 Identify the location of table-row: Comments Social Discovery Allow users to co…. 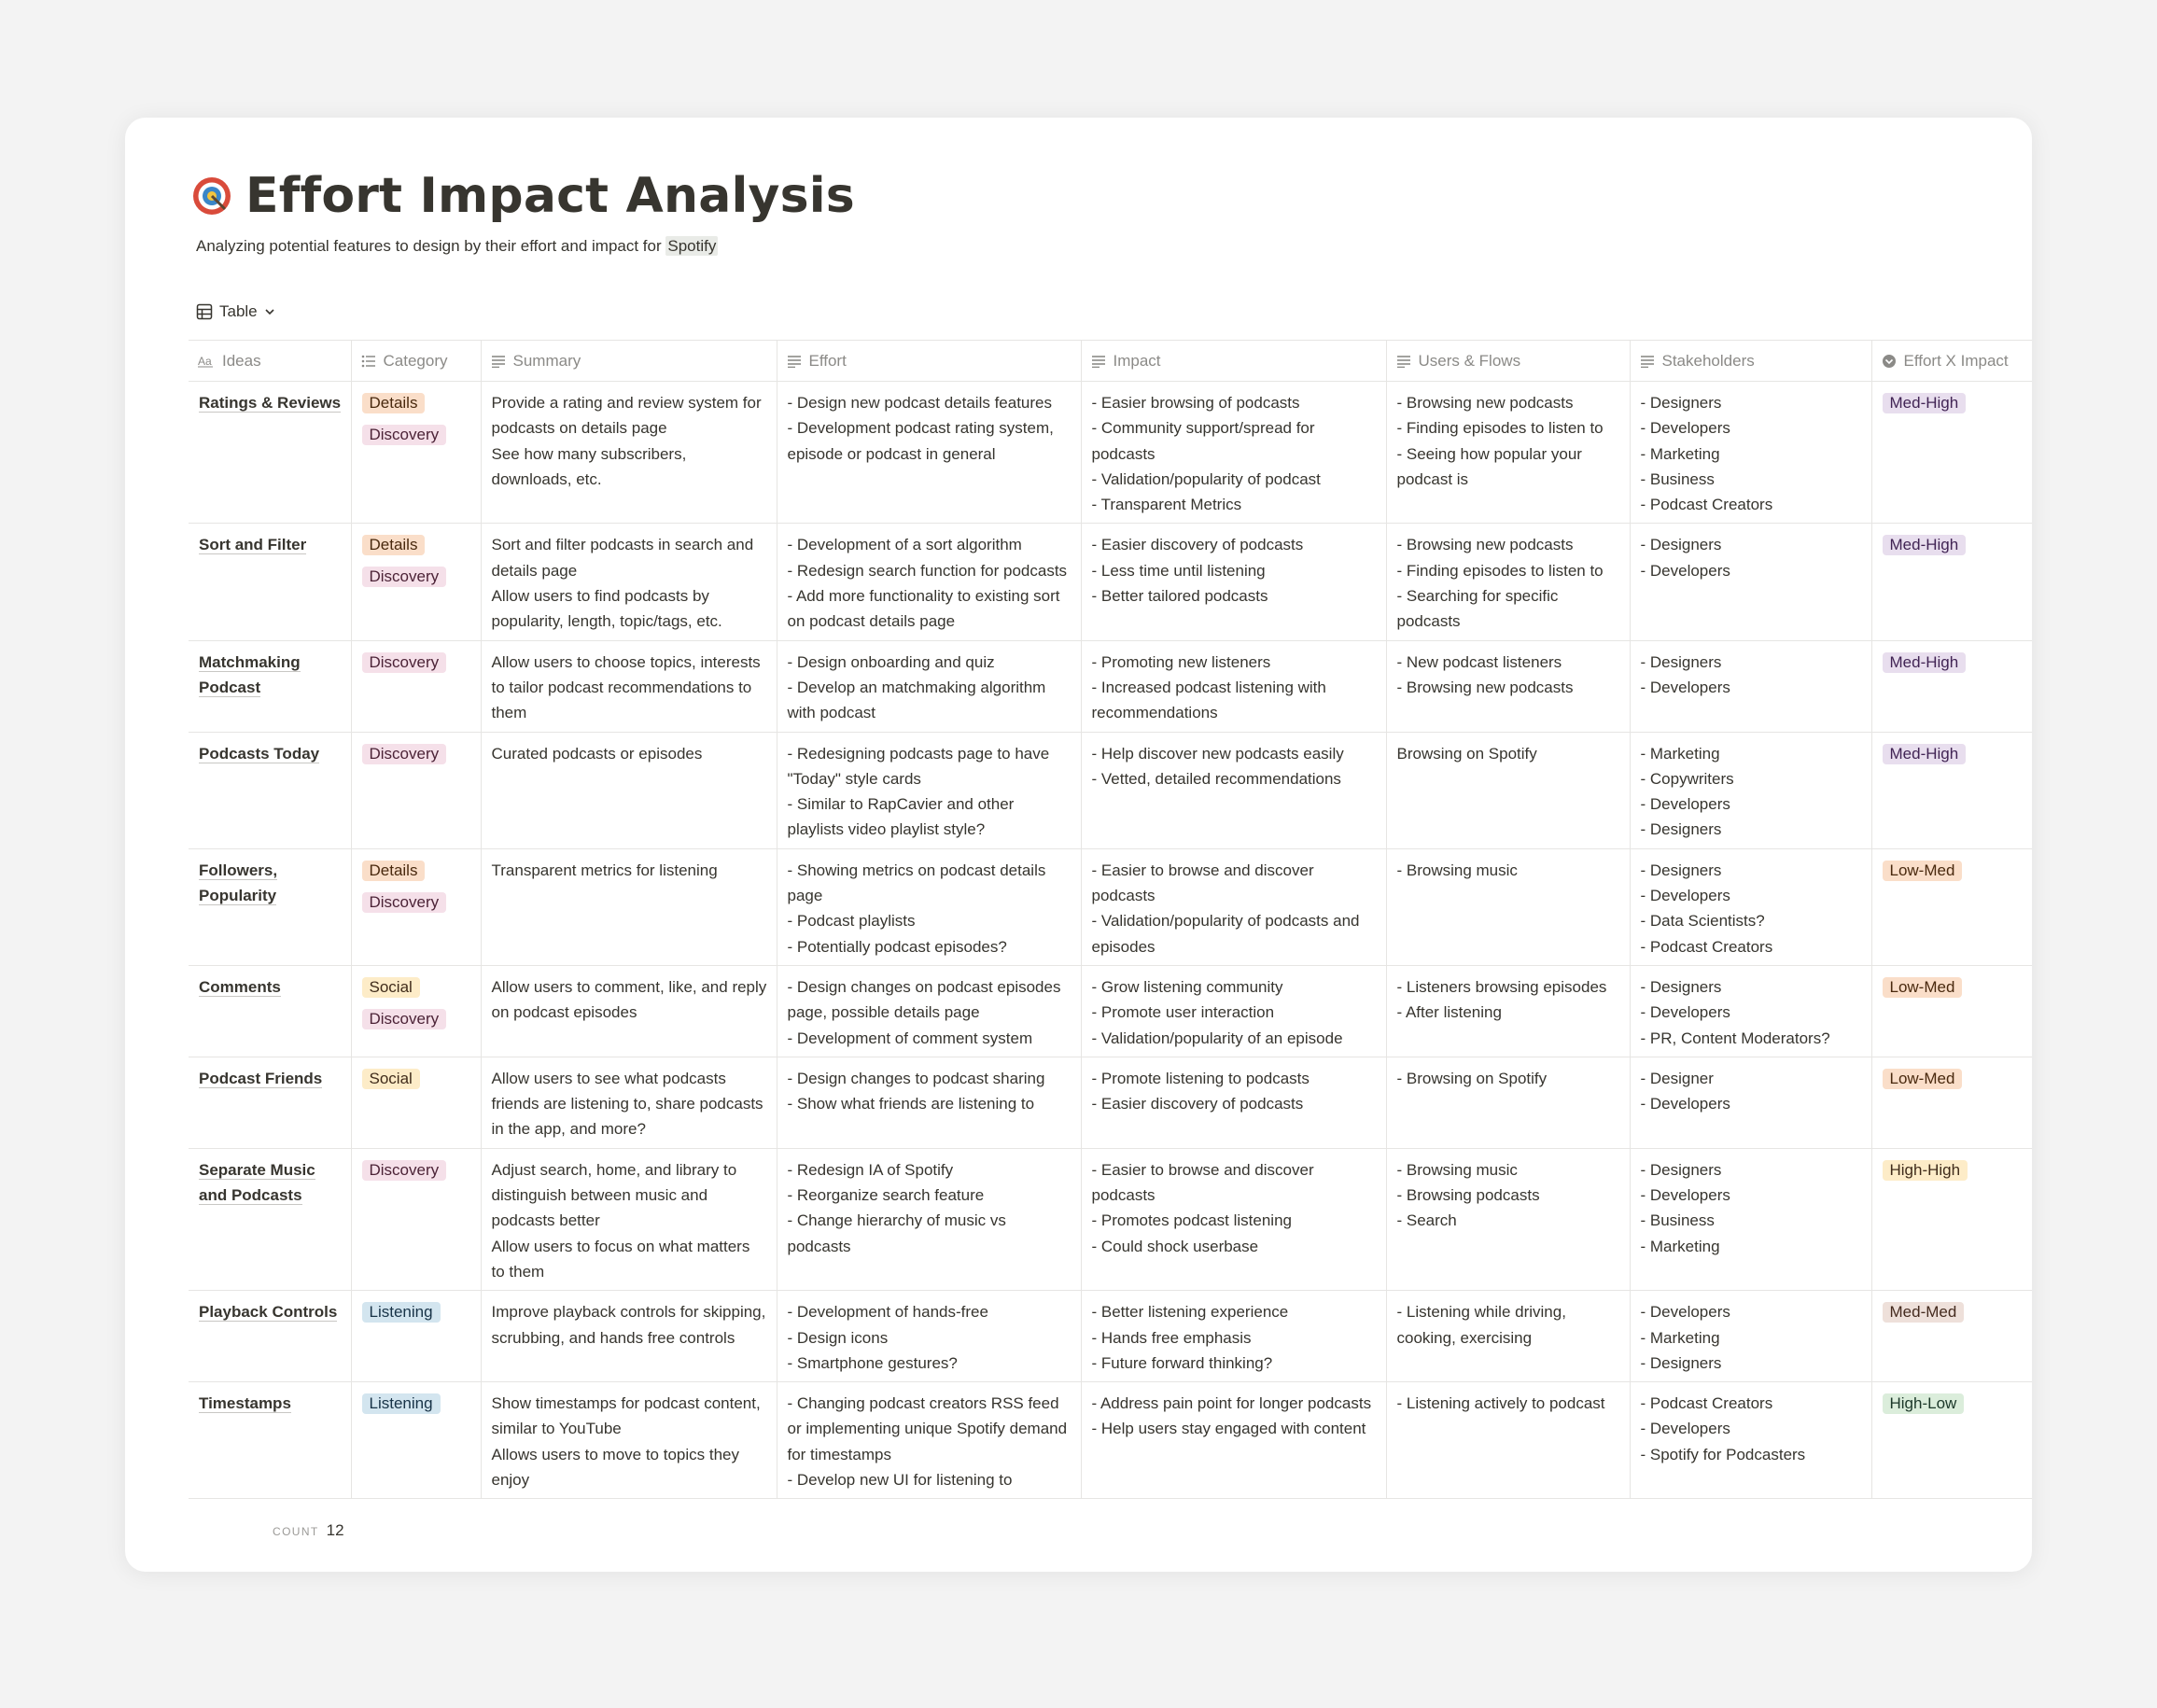
(1110, 1011).